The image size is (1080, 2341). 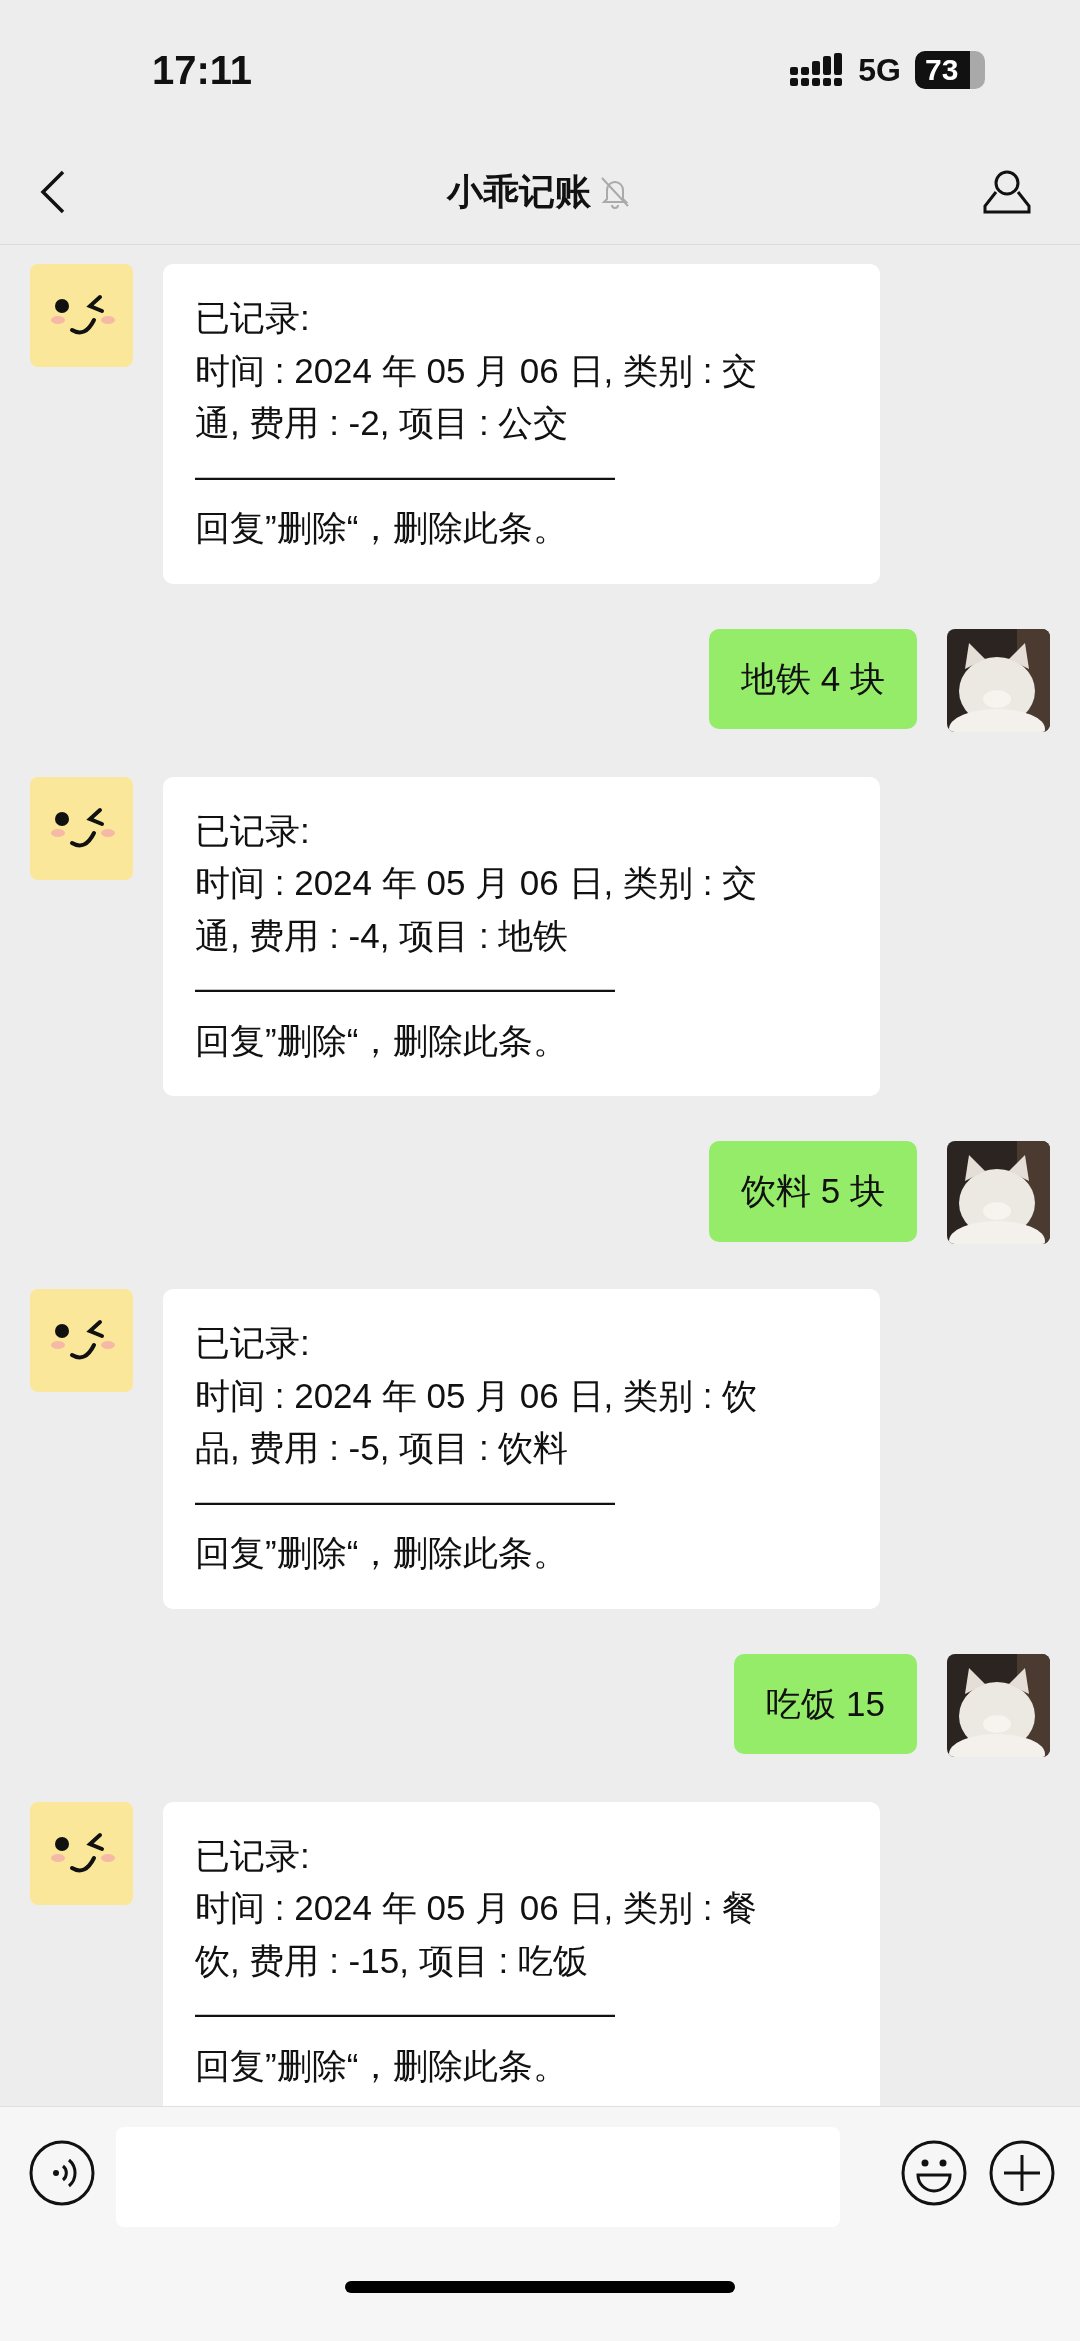 I want to click on network-label: 5G, so click(x=879, y=70).